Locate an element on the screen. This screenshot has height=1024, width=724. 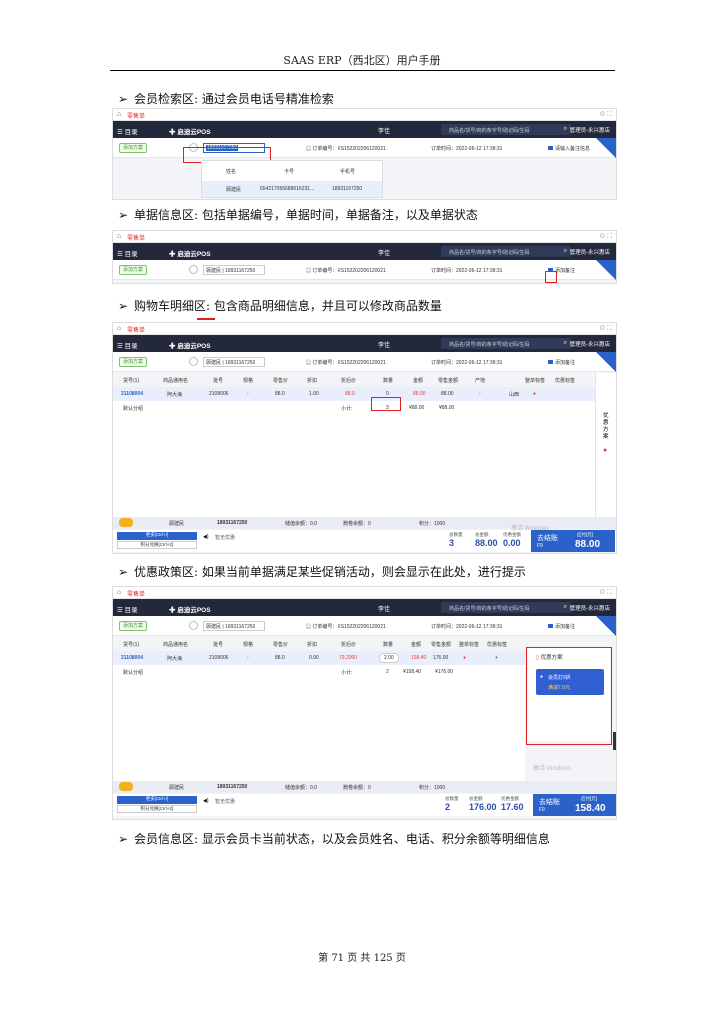
page-footer: 第 71 页 共 125 页 is located at coordinates (362, 958).